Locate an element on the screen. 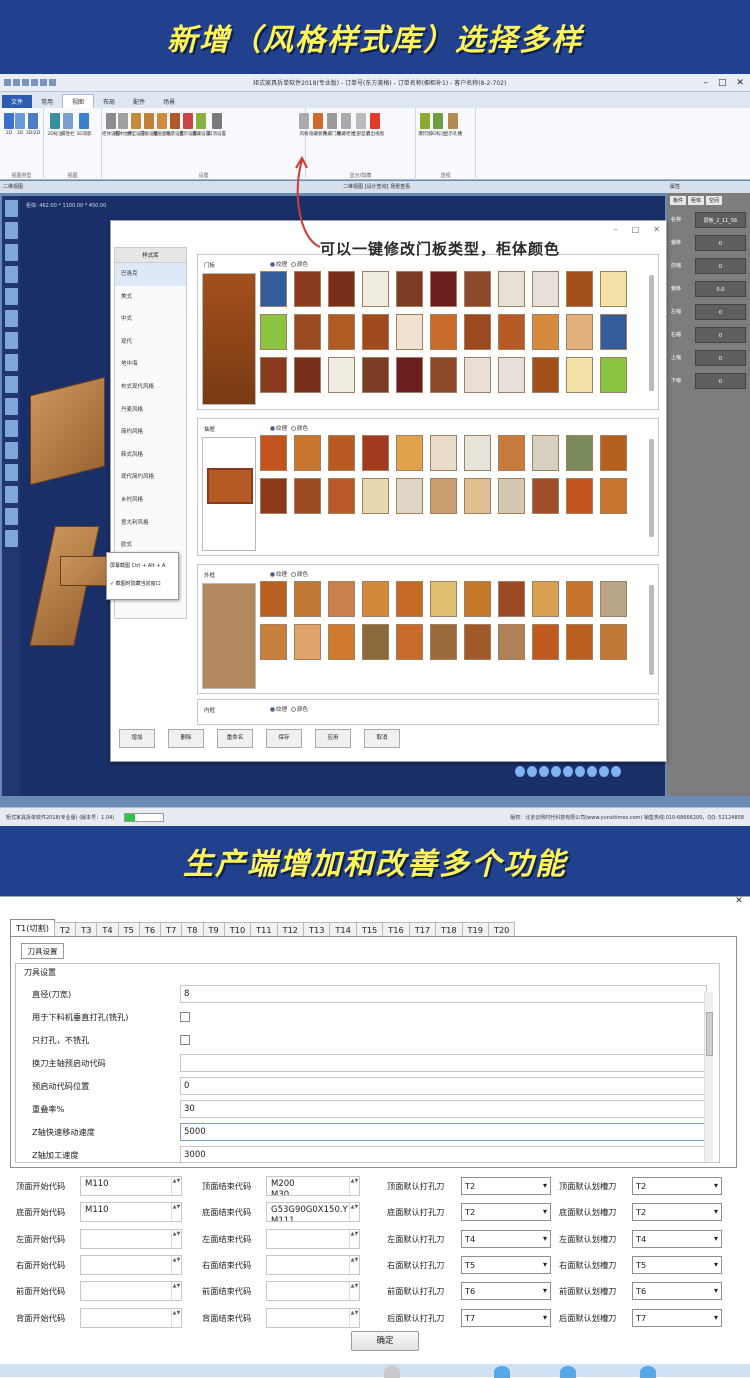 The height and width of the screenshot is (1378, 750). checkbox is located at coordinates (185, 1017).